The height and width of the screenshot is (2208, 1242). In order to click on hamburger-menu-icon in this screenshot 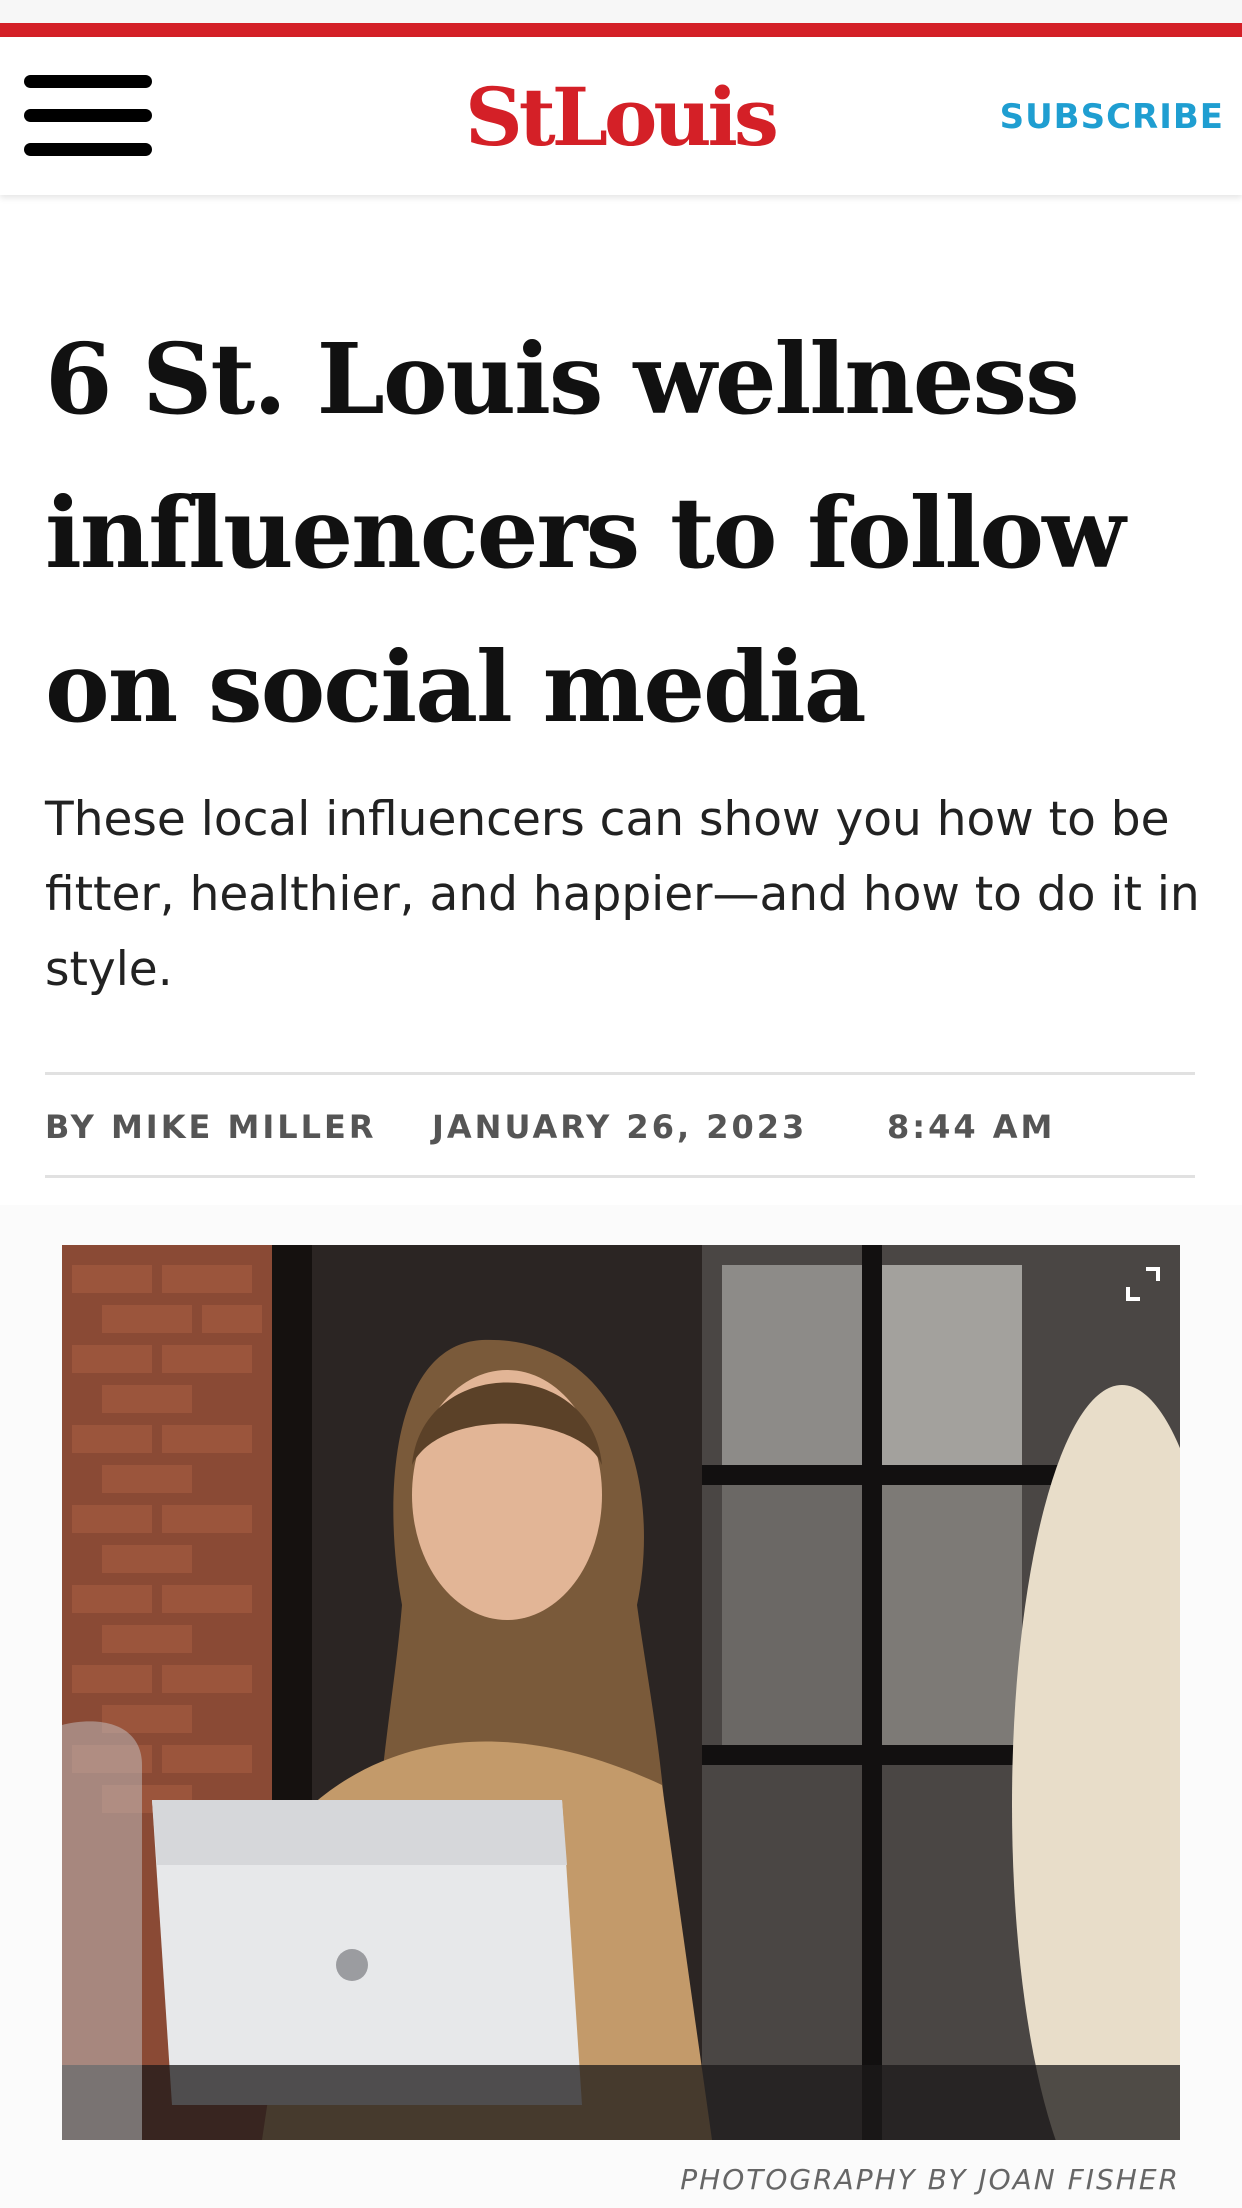, I will do `click(86, 116)`.